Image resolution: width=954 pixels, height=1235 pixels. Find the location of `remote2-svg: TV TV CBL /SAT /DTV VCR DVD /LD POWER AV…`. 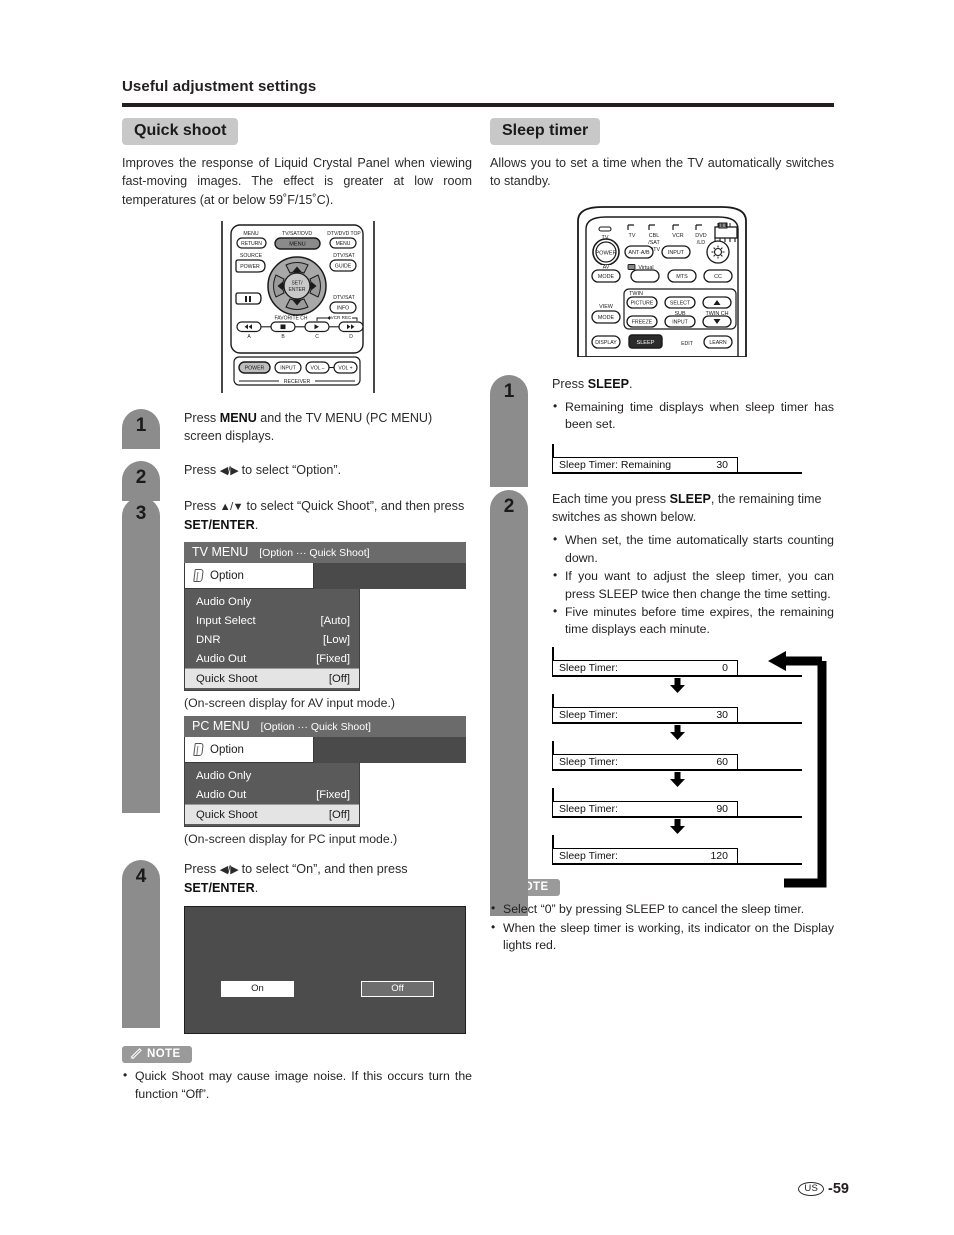

remote2-svg: TV TV CBL /SAT /DTV VCR DVD /LD POWER AV… is located at coordinates (662, 281).